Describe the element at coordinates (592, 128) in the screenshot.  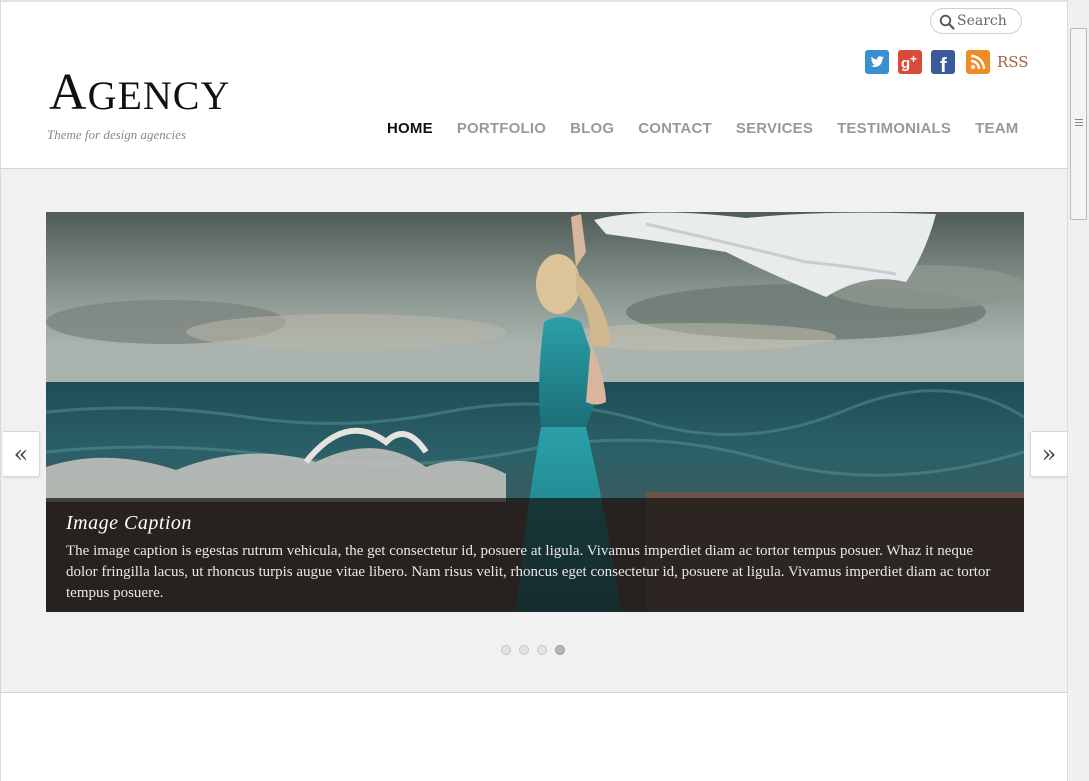
I see `nav-item-blog: BLOG` at that location.